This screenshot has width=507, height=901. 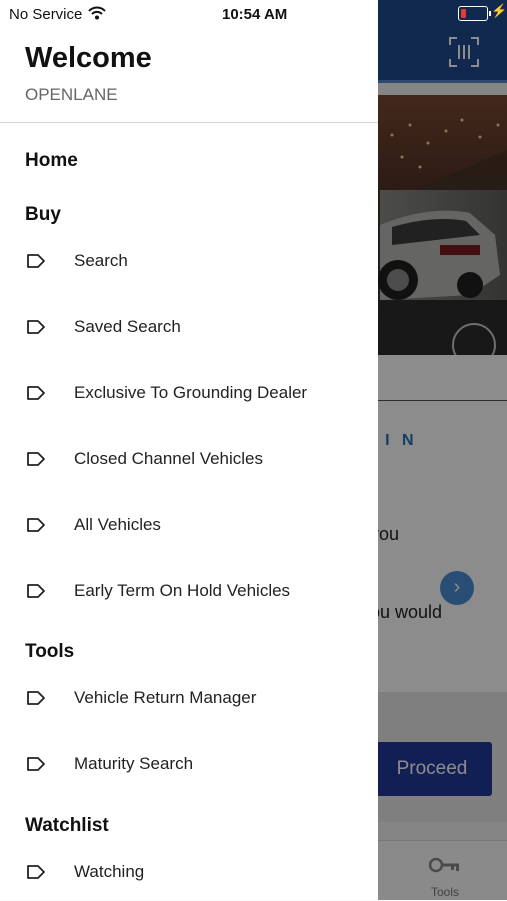 I want to click on section-watchlist-title: Watchlist, so click(x=67, y=825).